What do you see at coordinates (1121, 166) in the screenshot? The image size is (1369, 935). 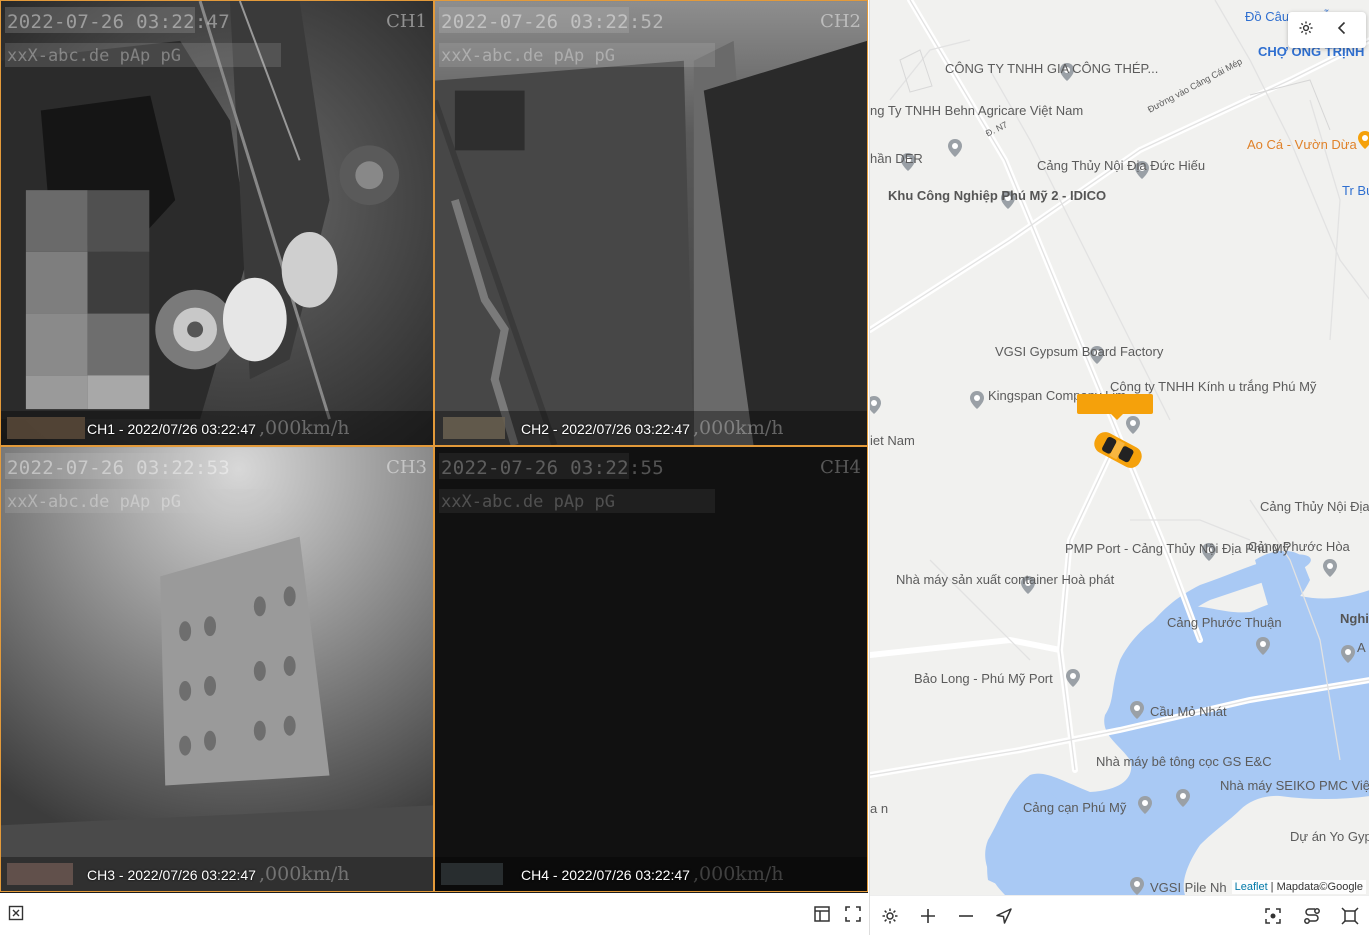 I see `poi-label: Cảng Thủy Nội Địa Đức Hiếu` at bounding box center [1121, 166].